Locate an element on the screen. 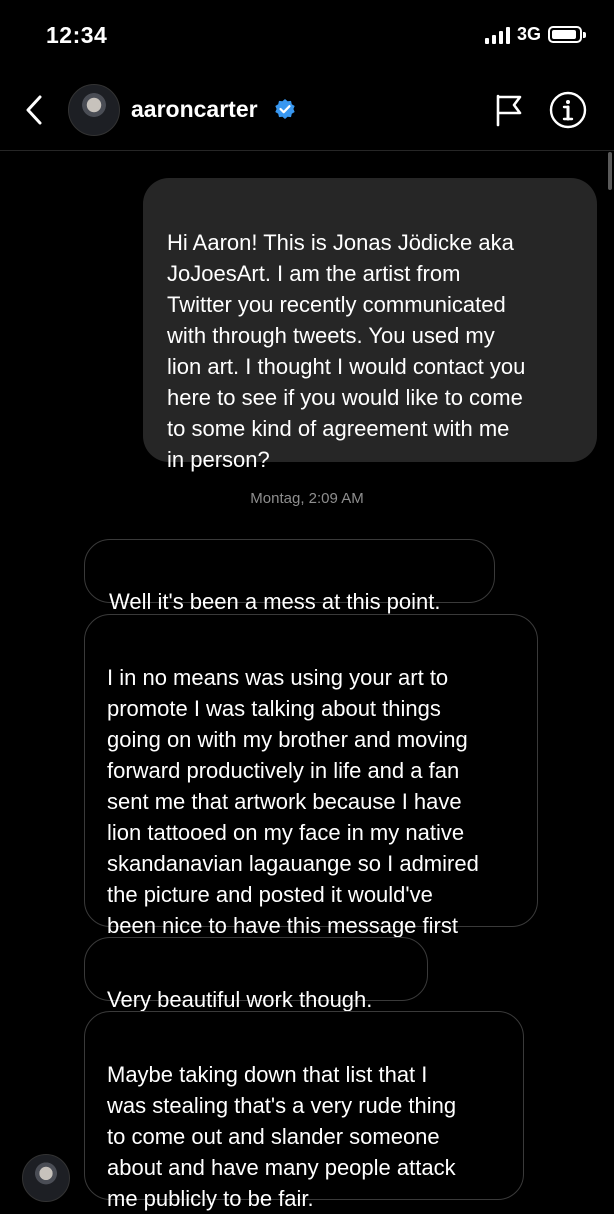  message-text: Very beautiful work though. is located at coordinates (240, 999).